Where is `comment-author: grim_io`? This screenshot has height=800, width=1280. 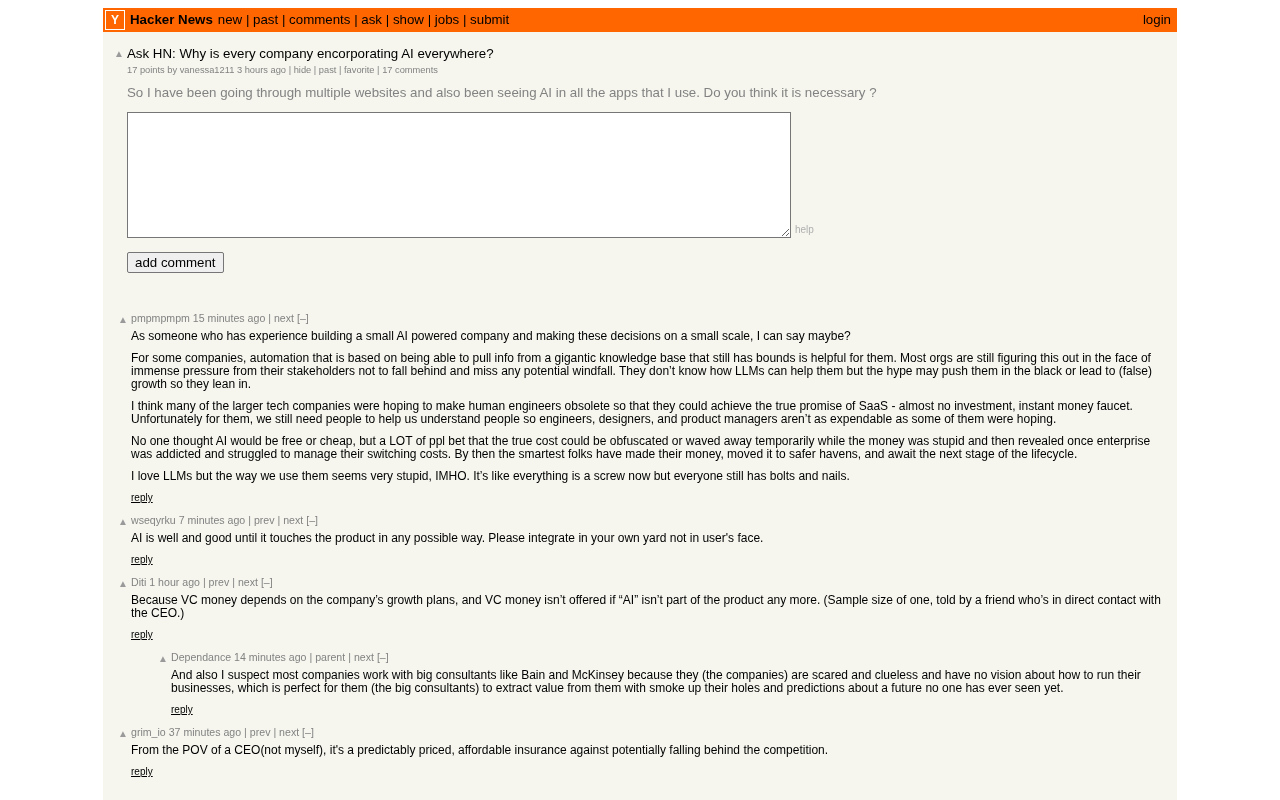
comment-author: grim_io is located at coordinates (148, 732).